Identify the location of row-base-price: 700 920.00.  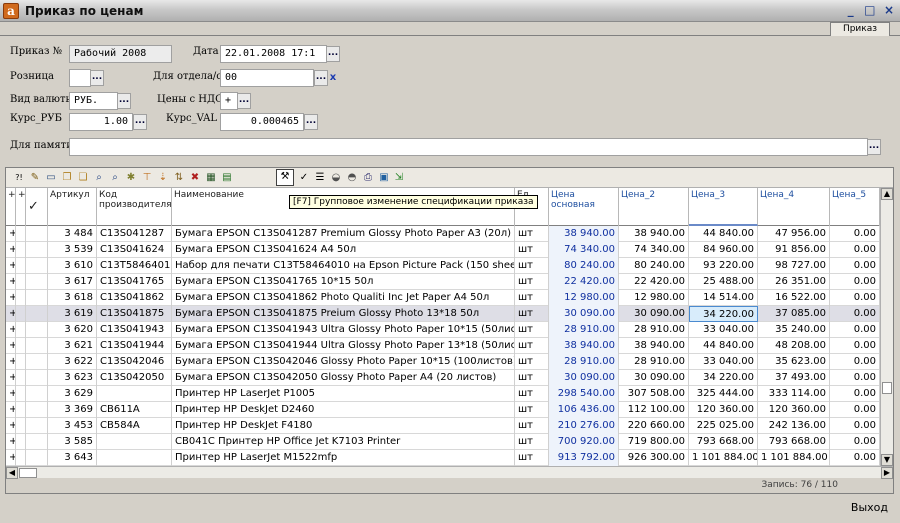
(584, 442).